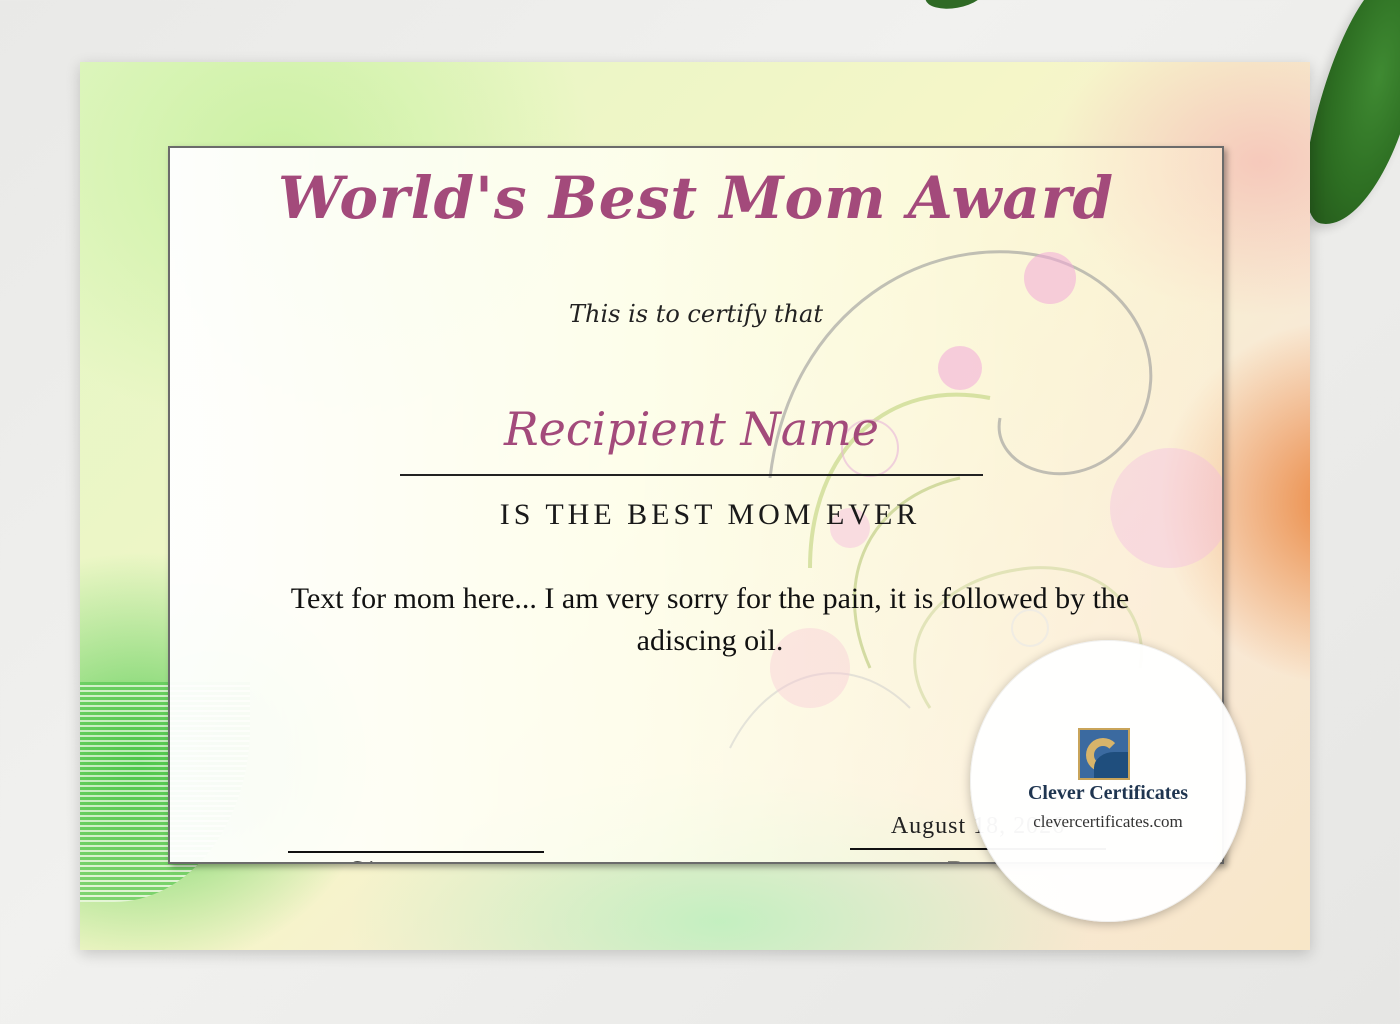 This screenshot has width=1400, height=1024. Describe the element at coordinates (416, 859) in the screenshot. I see `signature-label: Signature` at that location.